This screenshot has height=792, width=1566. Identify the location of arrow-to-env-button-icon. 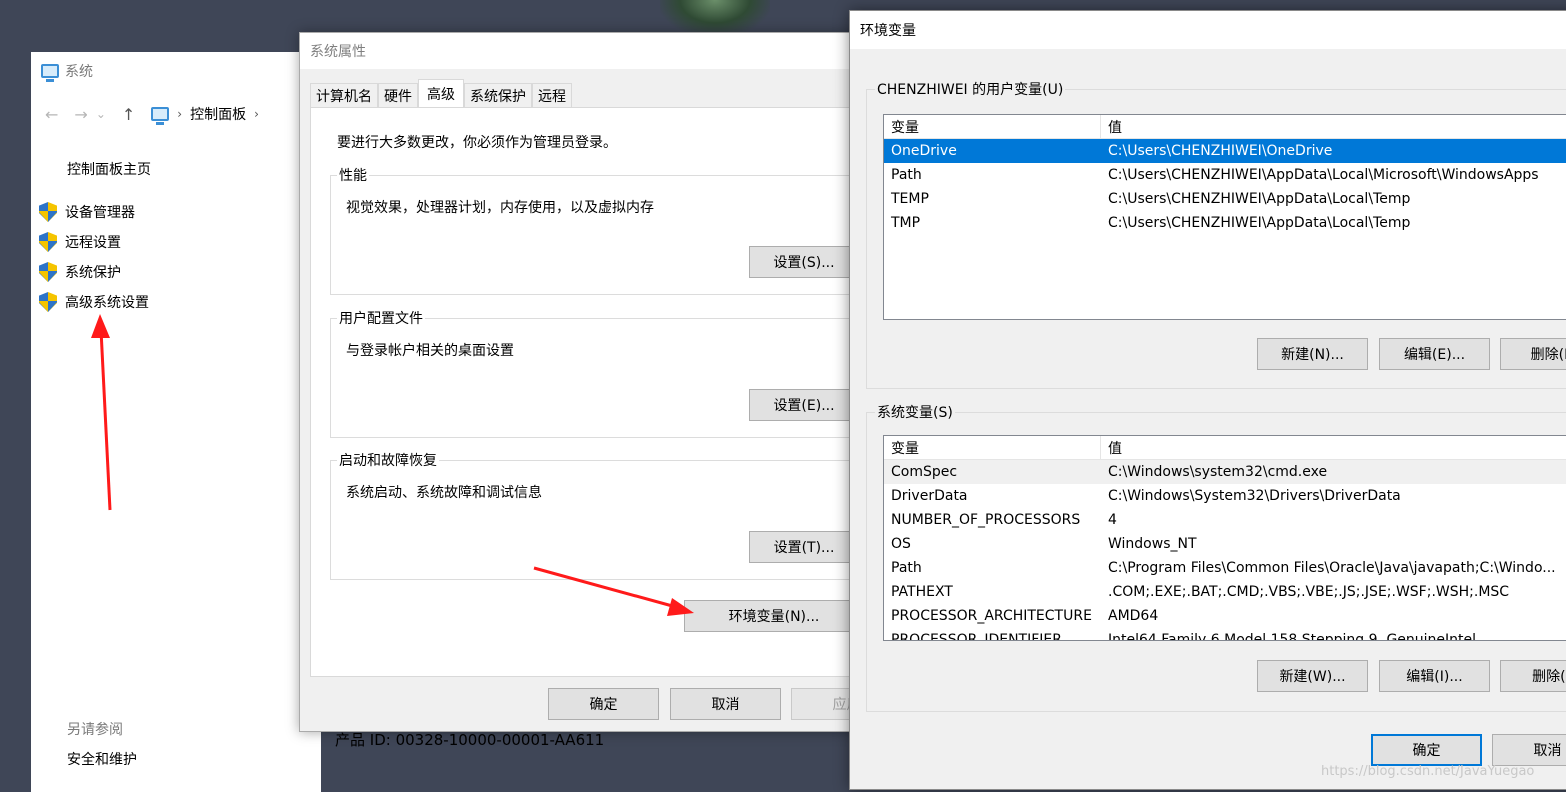
(613, 591).